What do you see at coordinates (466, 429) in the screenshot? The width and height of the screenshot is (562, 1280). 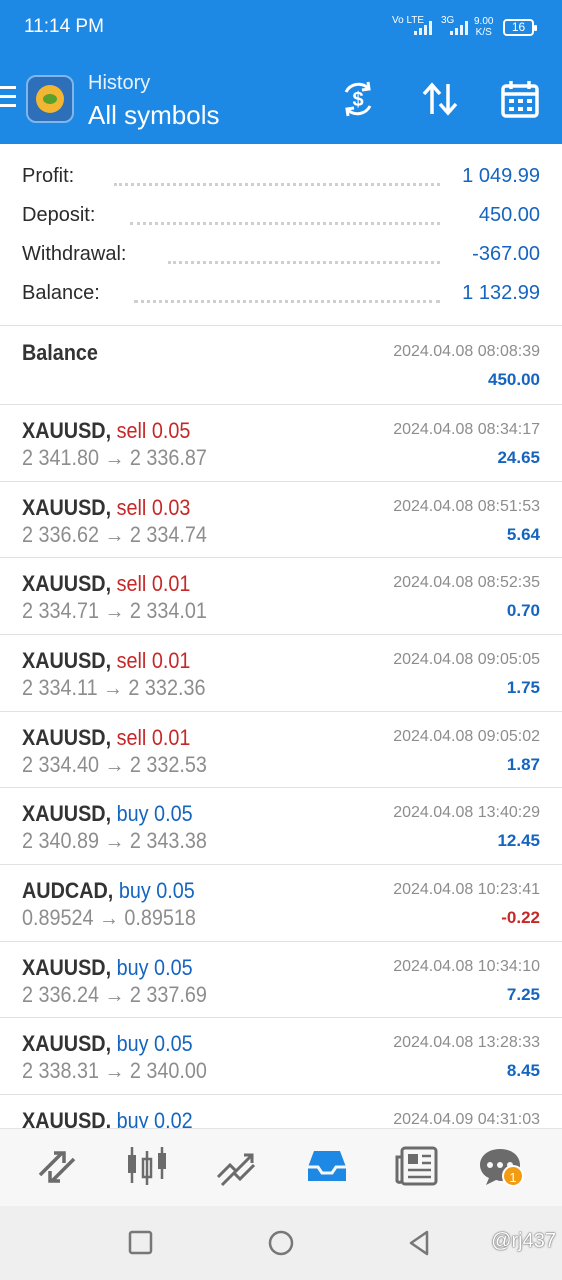 I see `trade-date: 2024.04.08 08:34:17` at bounding box center [466, 429].